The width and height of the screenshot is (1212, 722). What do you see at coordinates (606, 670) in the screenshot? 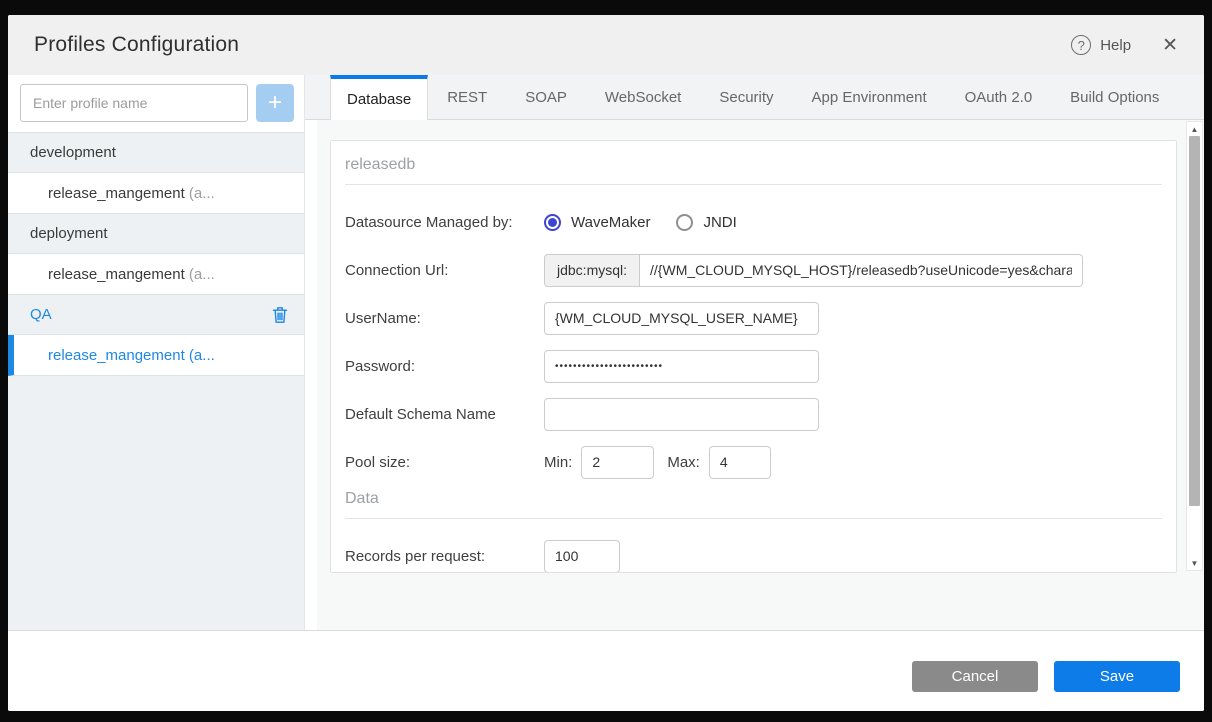
I see `dialog-footer: Cancel Save` at bounding box center [606, 670].